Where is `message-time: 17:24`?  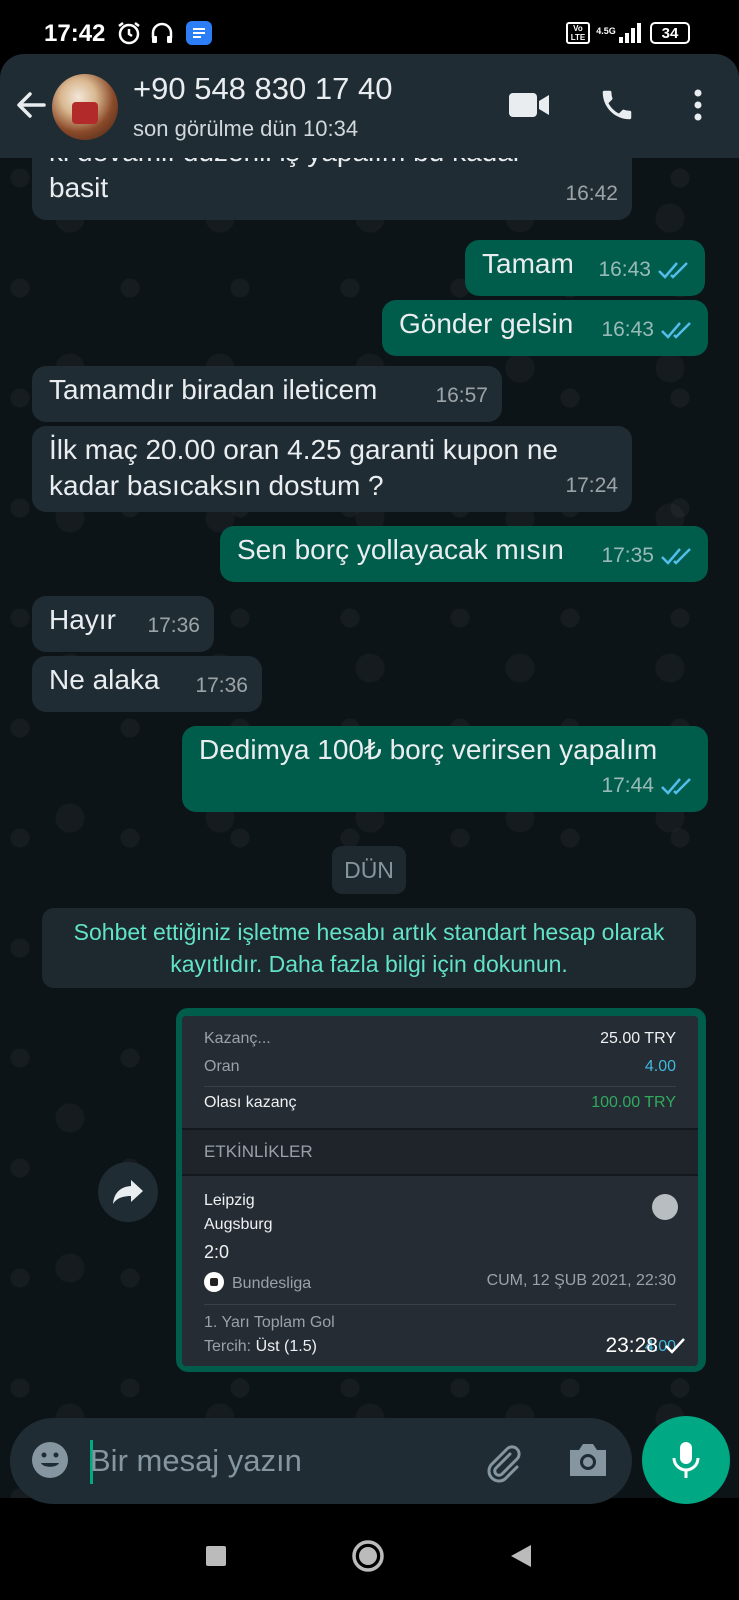 message-time: 17:24 is located at coordinates (591, 485).